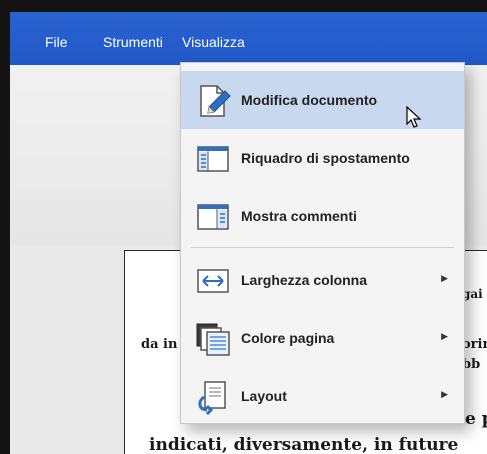 The height and width of the screenshot is (454, 487). What do you see at coordinates (213, 281) in the screenshot?
I see `column-width-icon` at bounding box center [213, 281].